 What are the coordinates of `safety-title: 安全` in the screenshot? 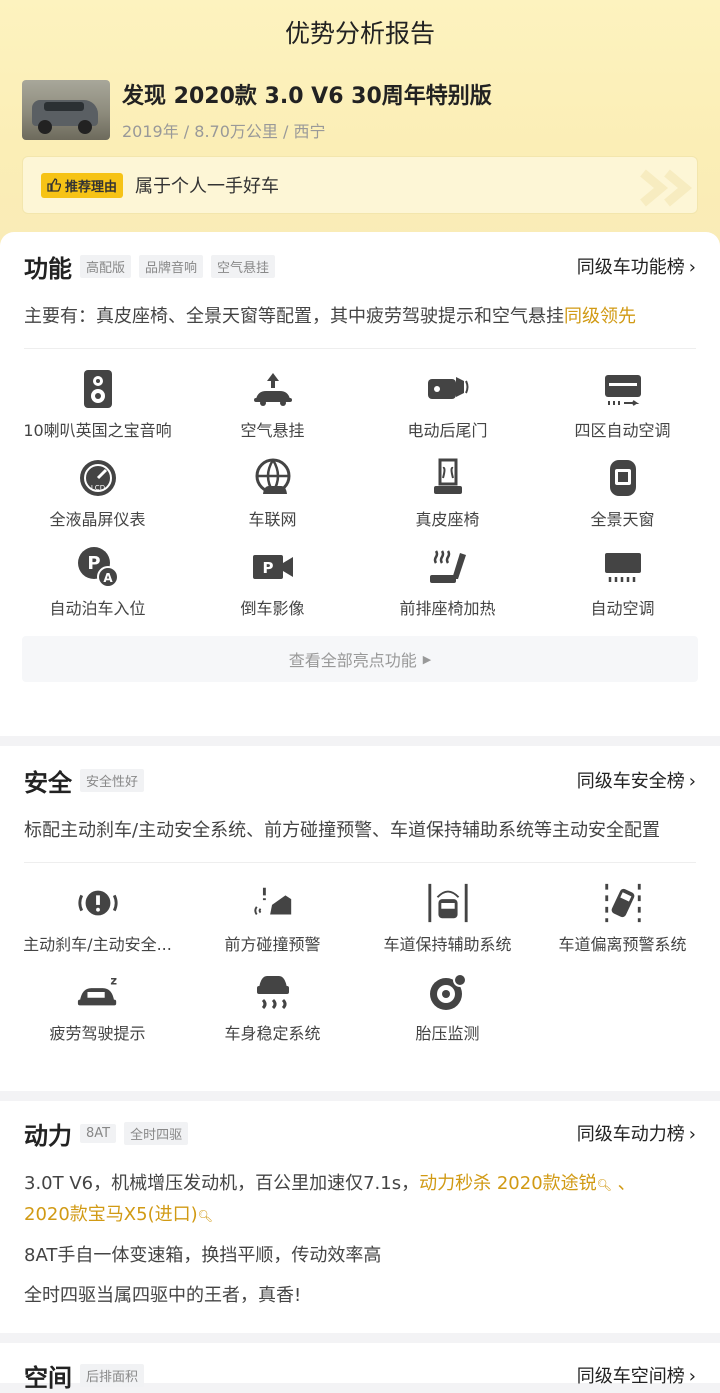 It's located at (48, 782).